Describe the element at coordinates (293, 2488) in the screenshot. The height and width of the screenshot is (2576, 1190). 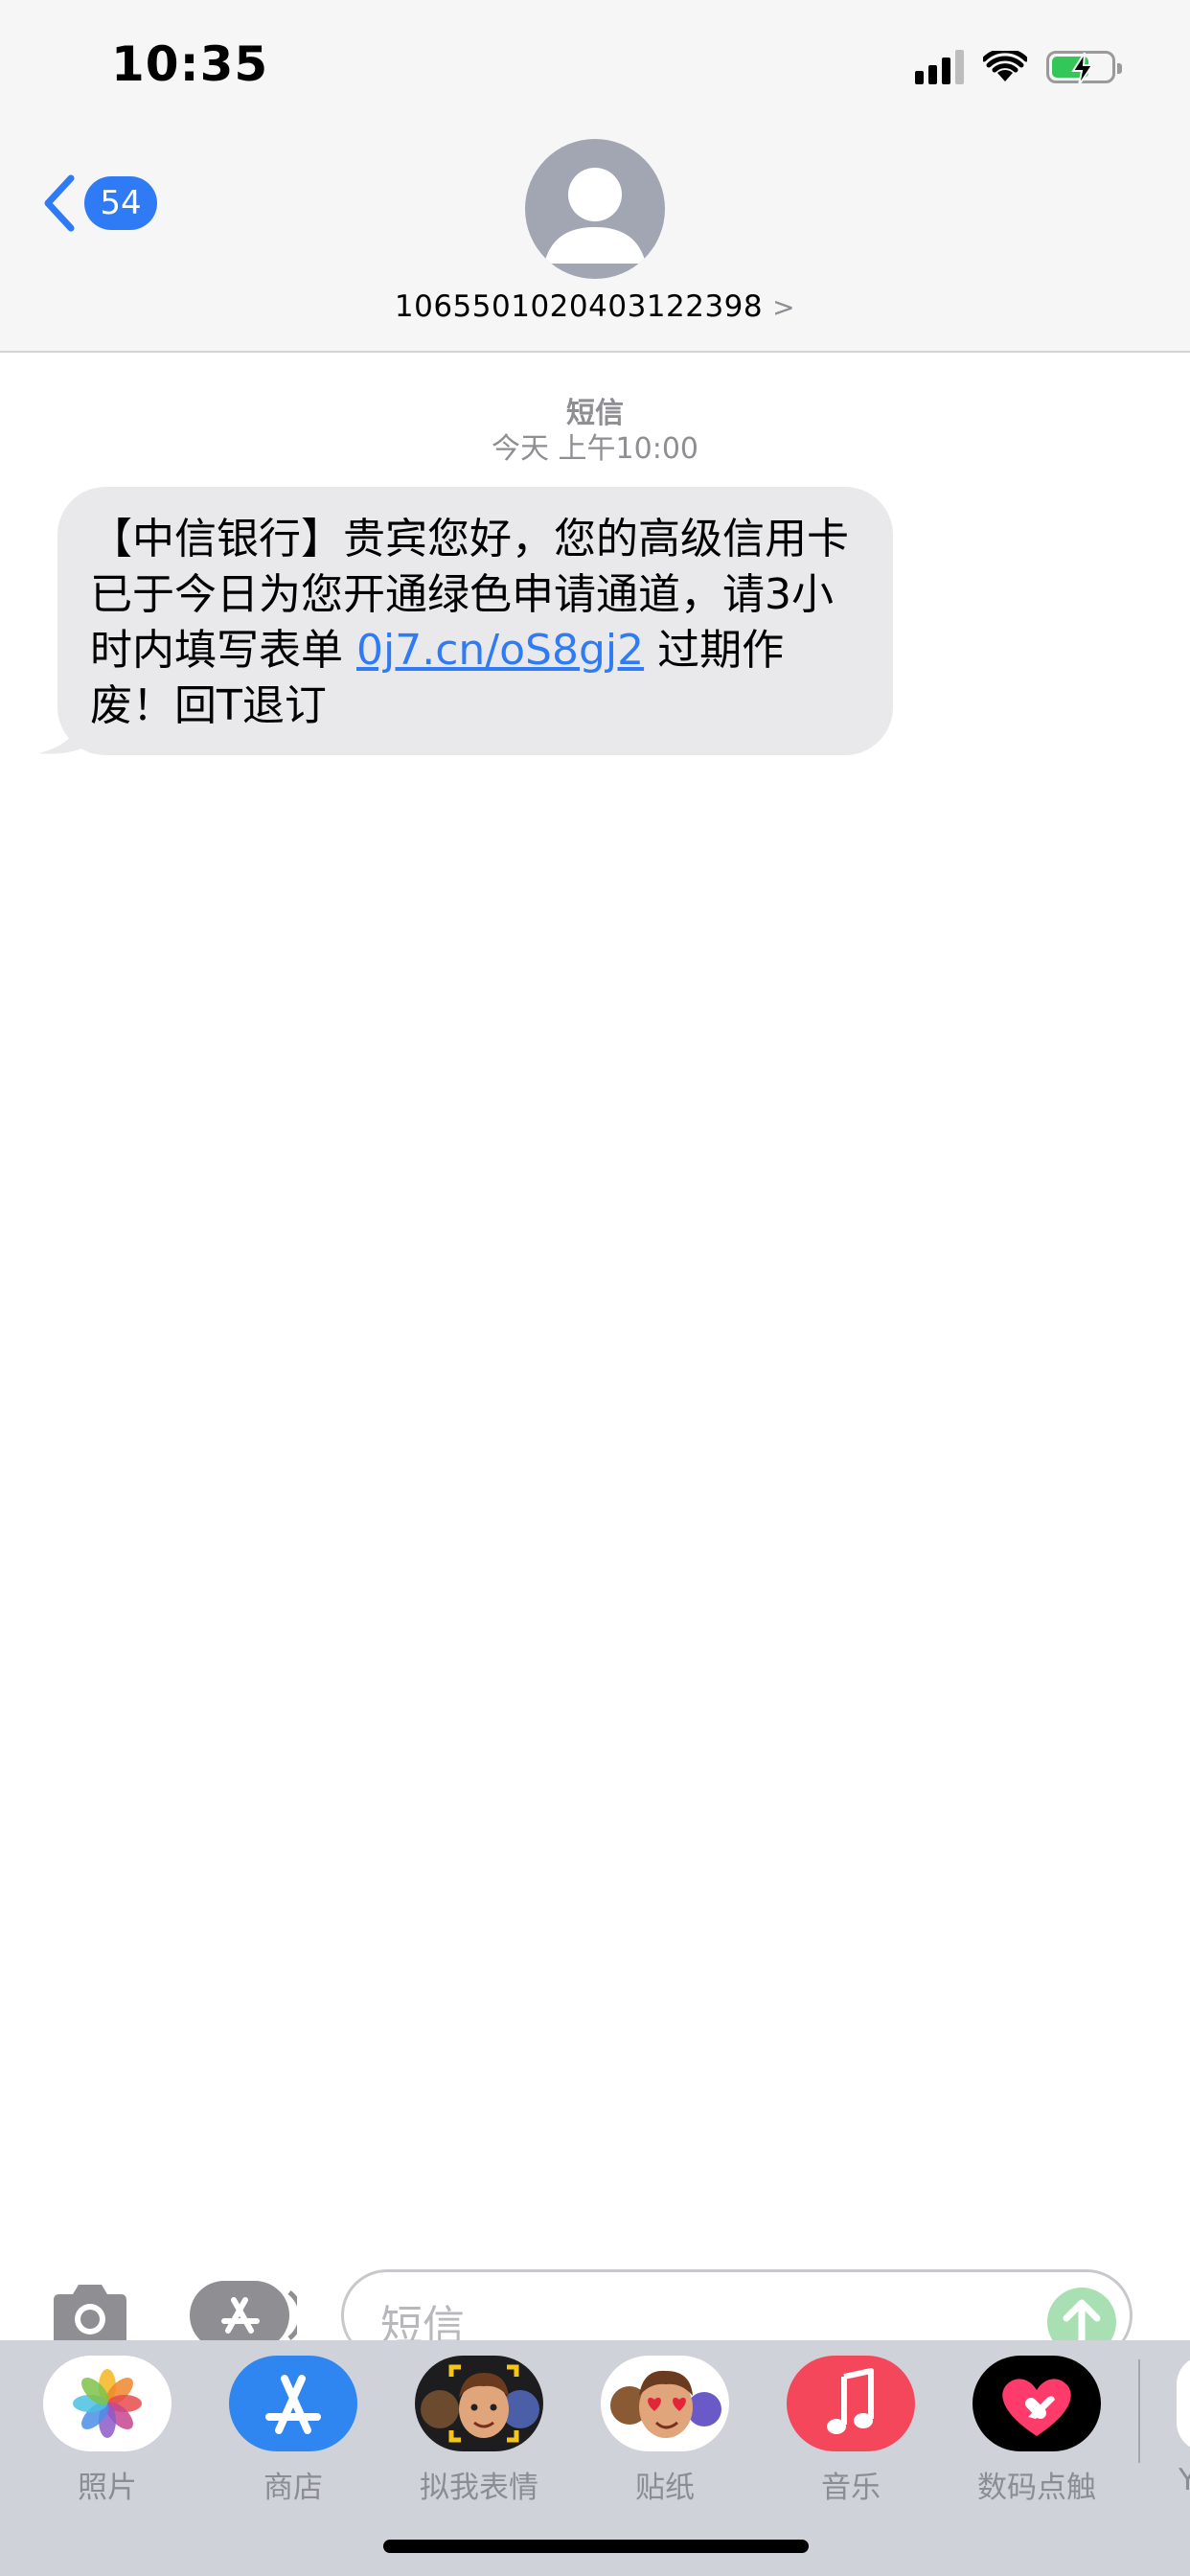
I see `app-label: 商店` at that location.